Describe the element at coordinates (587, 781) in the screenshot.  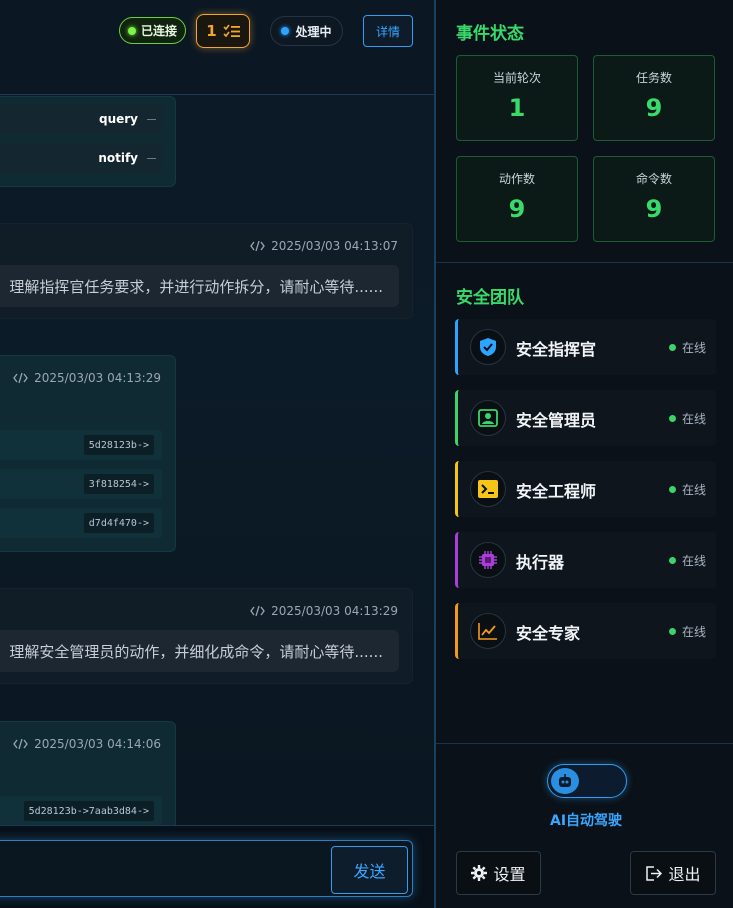
I see `autopilot-toggle` at that location.